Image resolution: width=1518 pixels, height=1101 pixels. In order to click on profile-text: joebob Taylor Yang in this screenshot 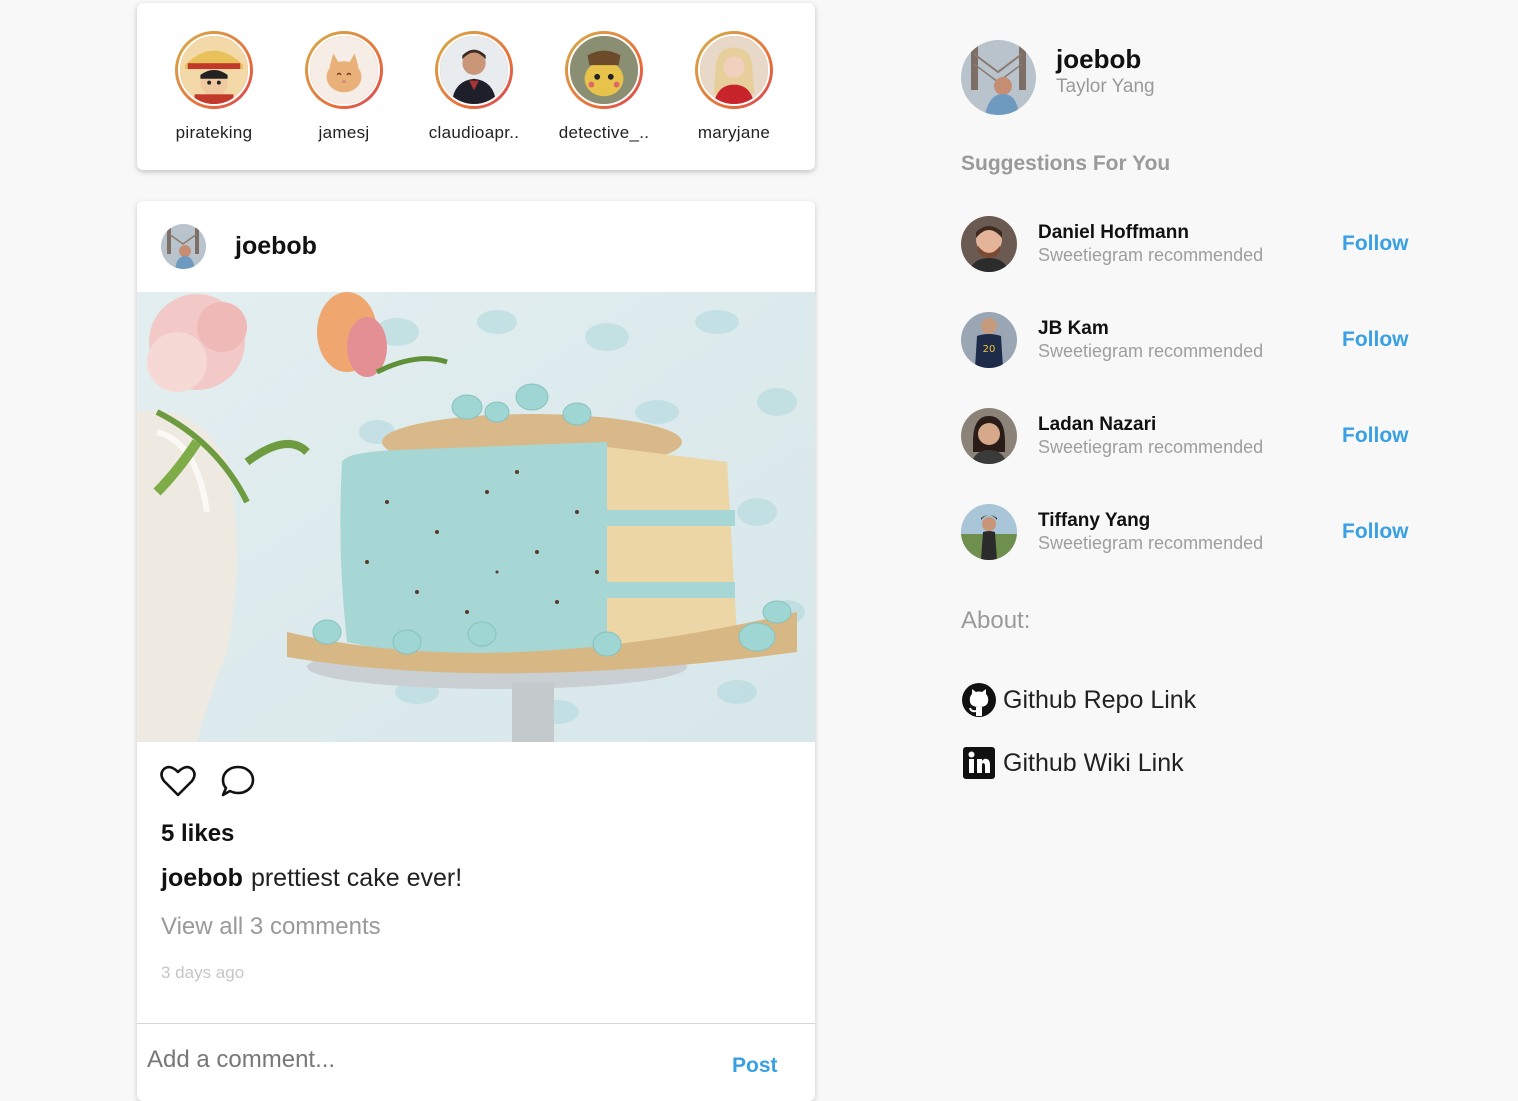, I will do `click(1105, 71)`.